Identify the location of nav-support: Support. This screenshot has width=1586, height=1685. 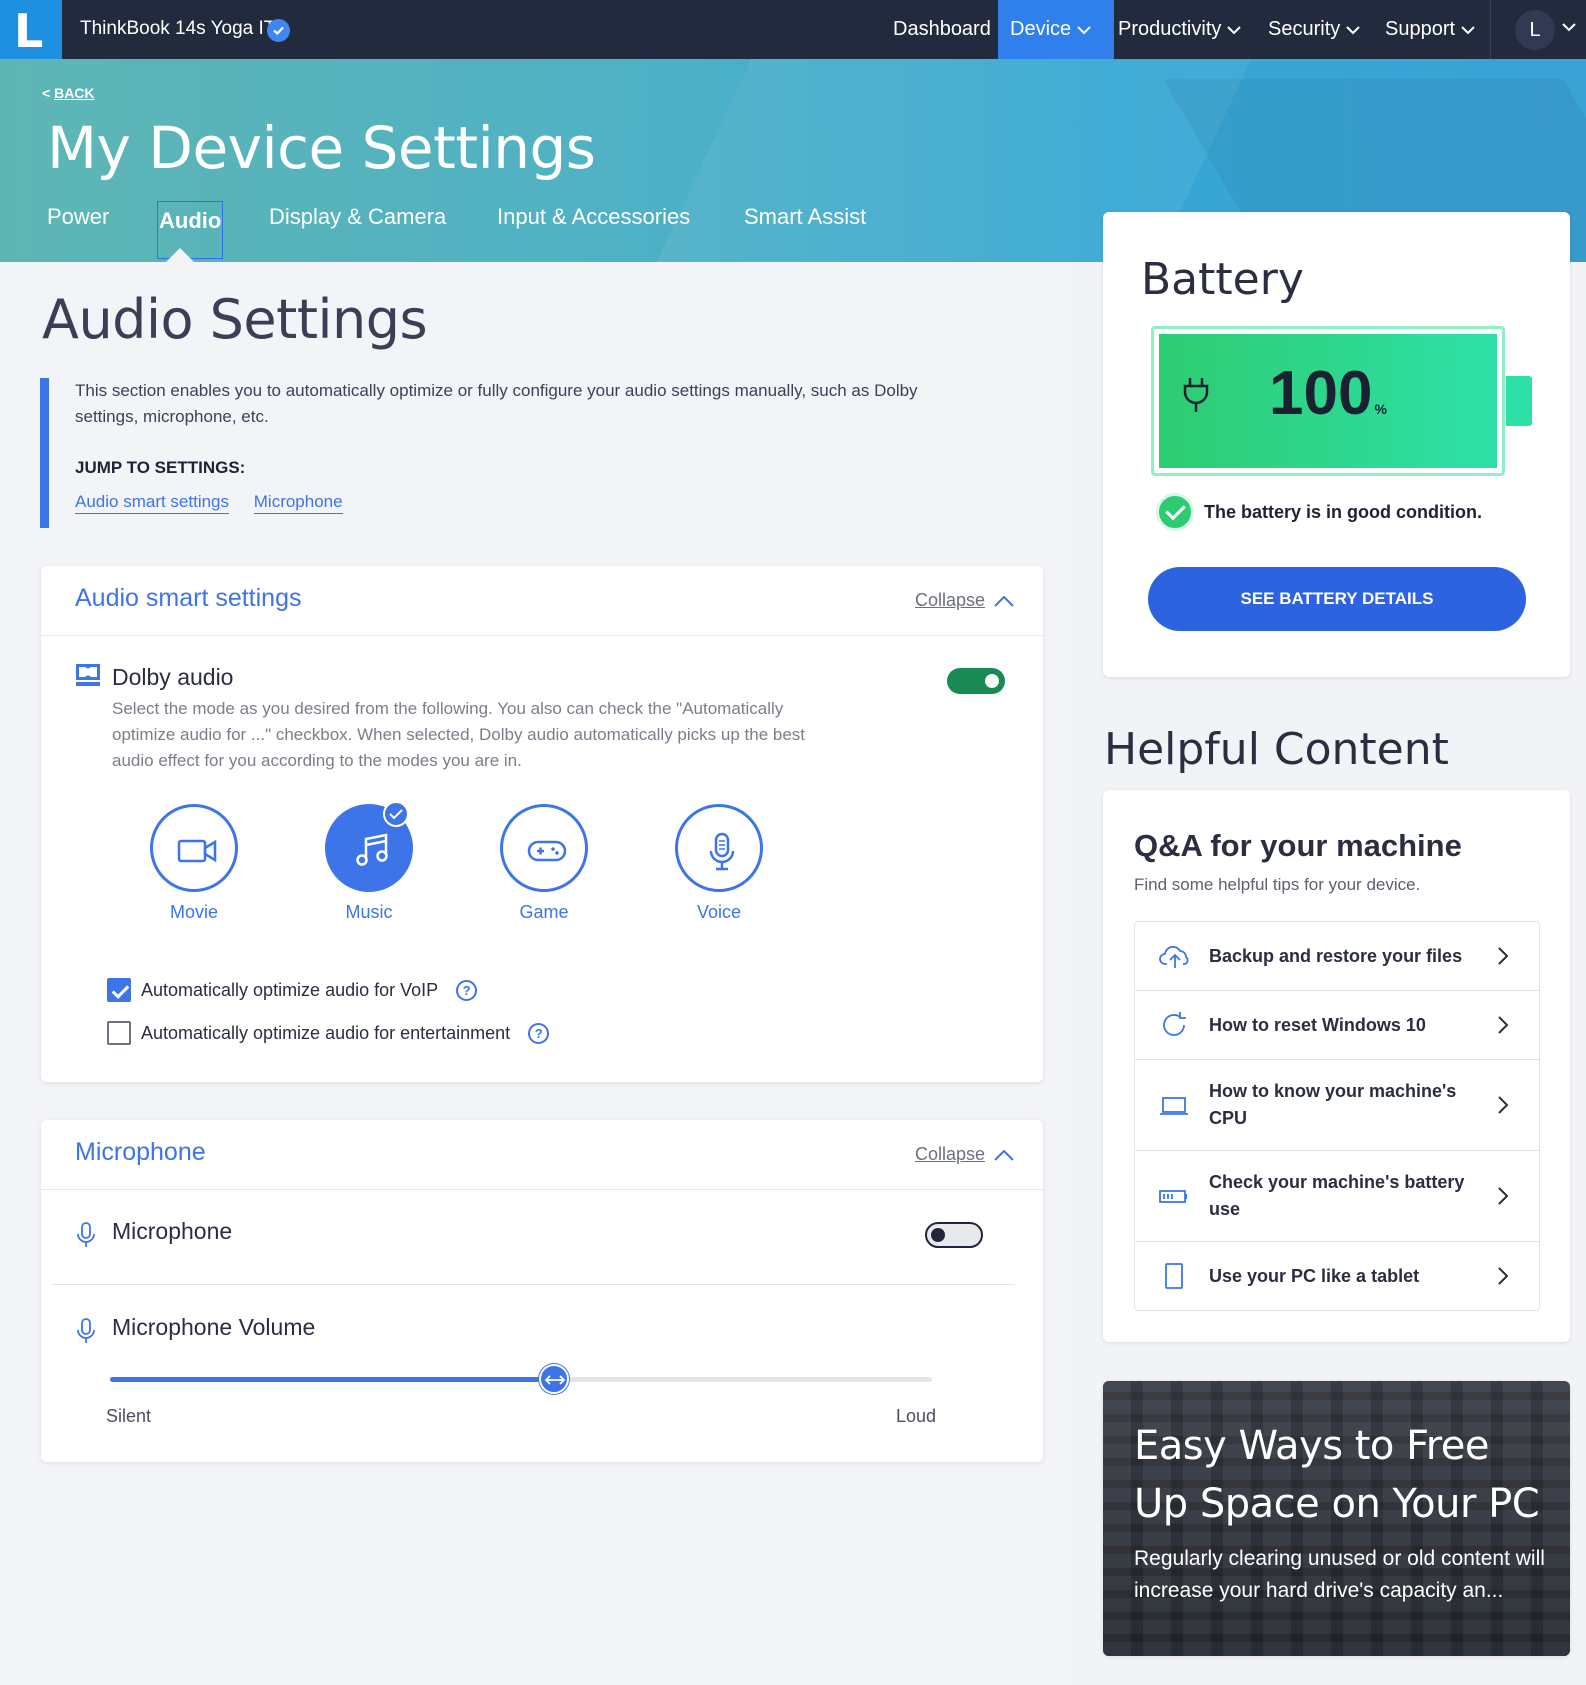
(1430, 29).